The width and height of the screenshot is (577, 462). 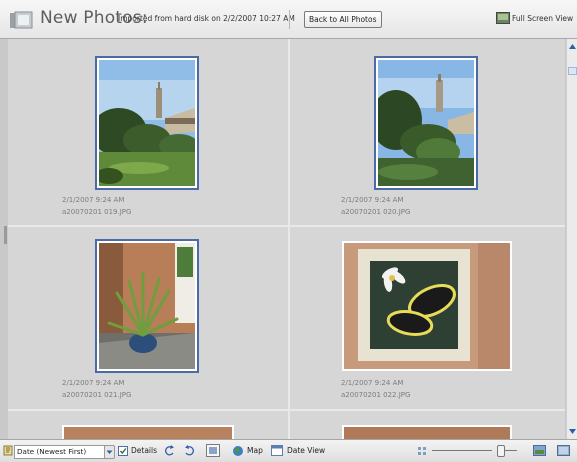 I want to click on sort-icon, so click(x=8, y=450).